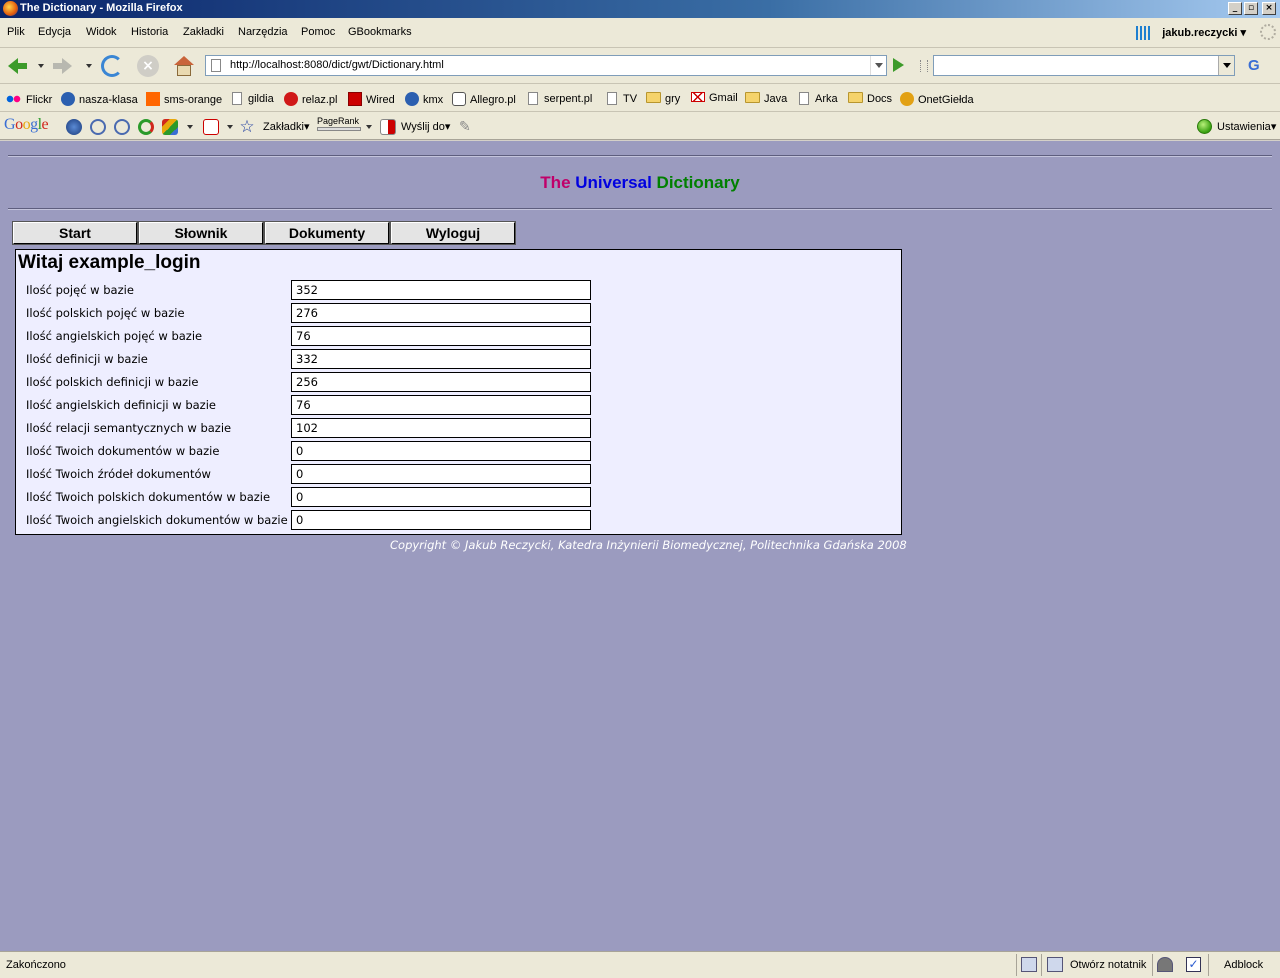 Image resolution: width=1280 pixels, height=978 pixels. What do you see at coordinates (467, 127) in the screenshot?
I see `pencil-icon: ✎` at bounding box center [467, 127].